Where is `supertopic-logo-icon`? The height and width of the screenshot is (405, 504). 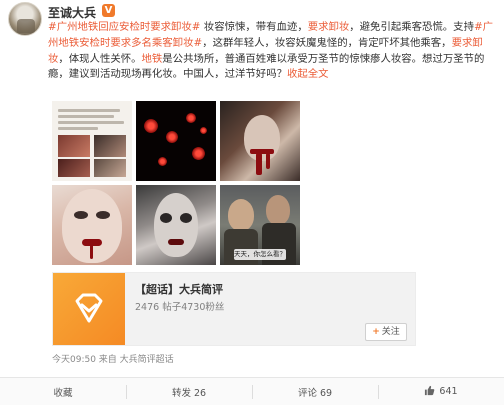
supertopic-logo-icon is located at coordinates (89, 309).